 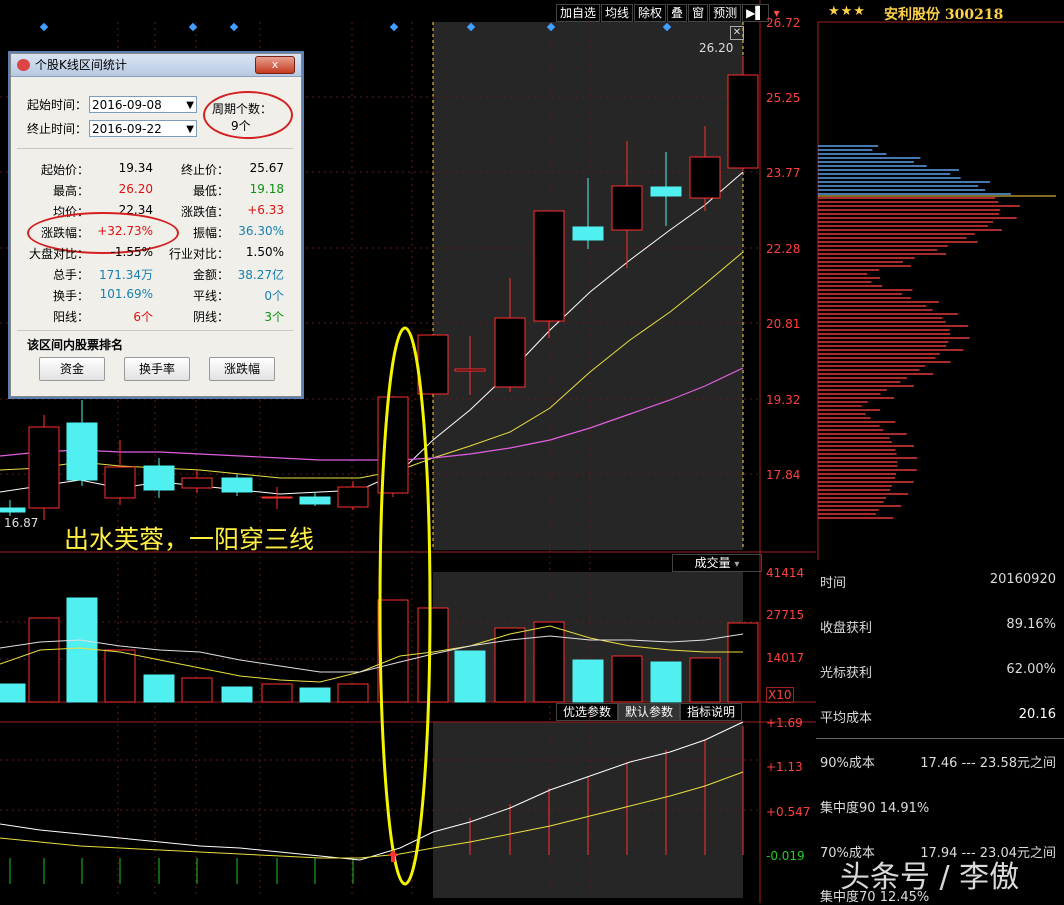 I want to click on rank-by-turnover-button: 换手率, so click(x=157, y=369).